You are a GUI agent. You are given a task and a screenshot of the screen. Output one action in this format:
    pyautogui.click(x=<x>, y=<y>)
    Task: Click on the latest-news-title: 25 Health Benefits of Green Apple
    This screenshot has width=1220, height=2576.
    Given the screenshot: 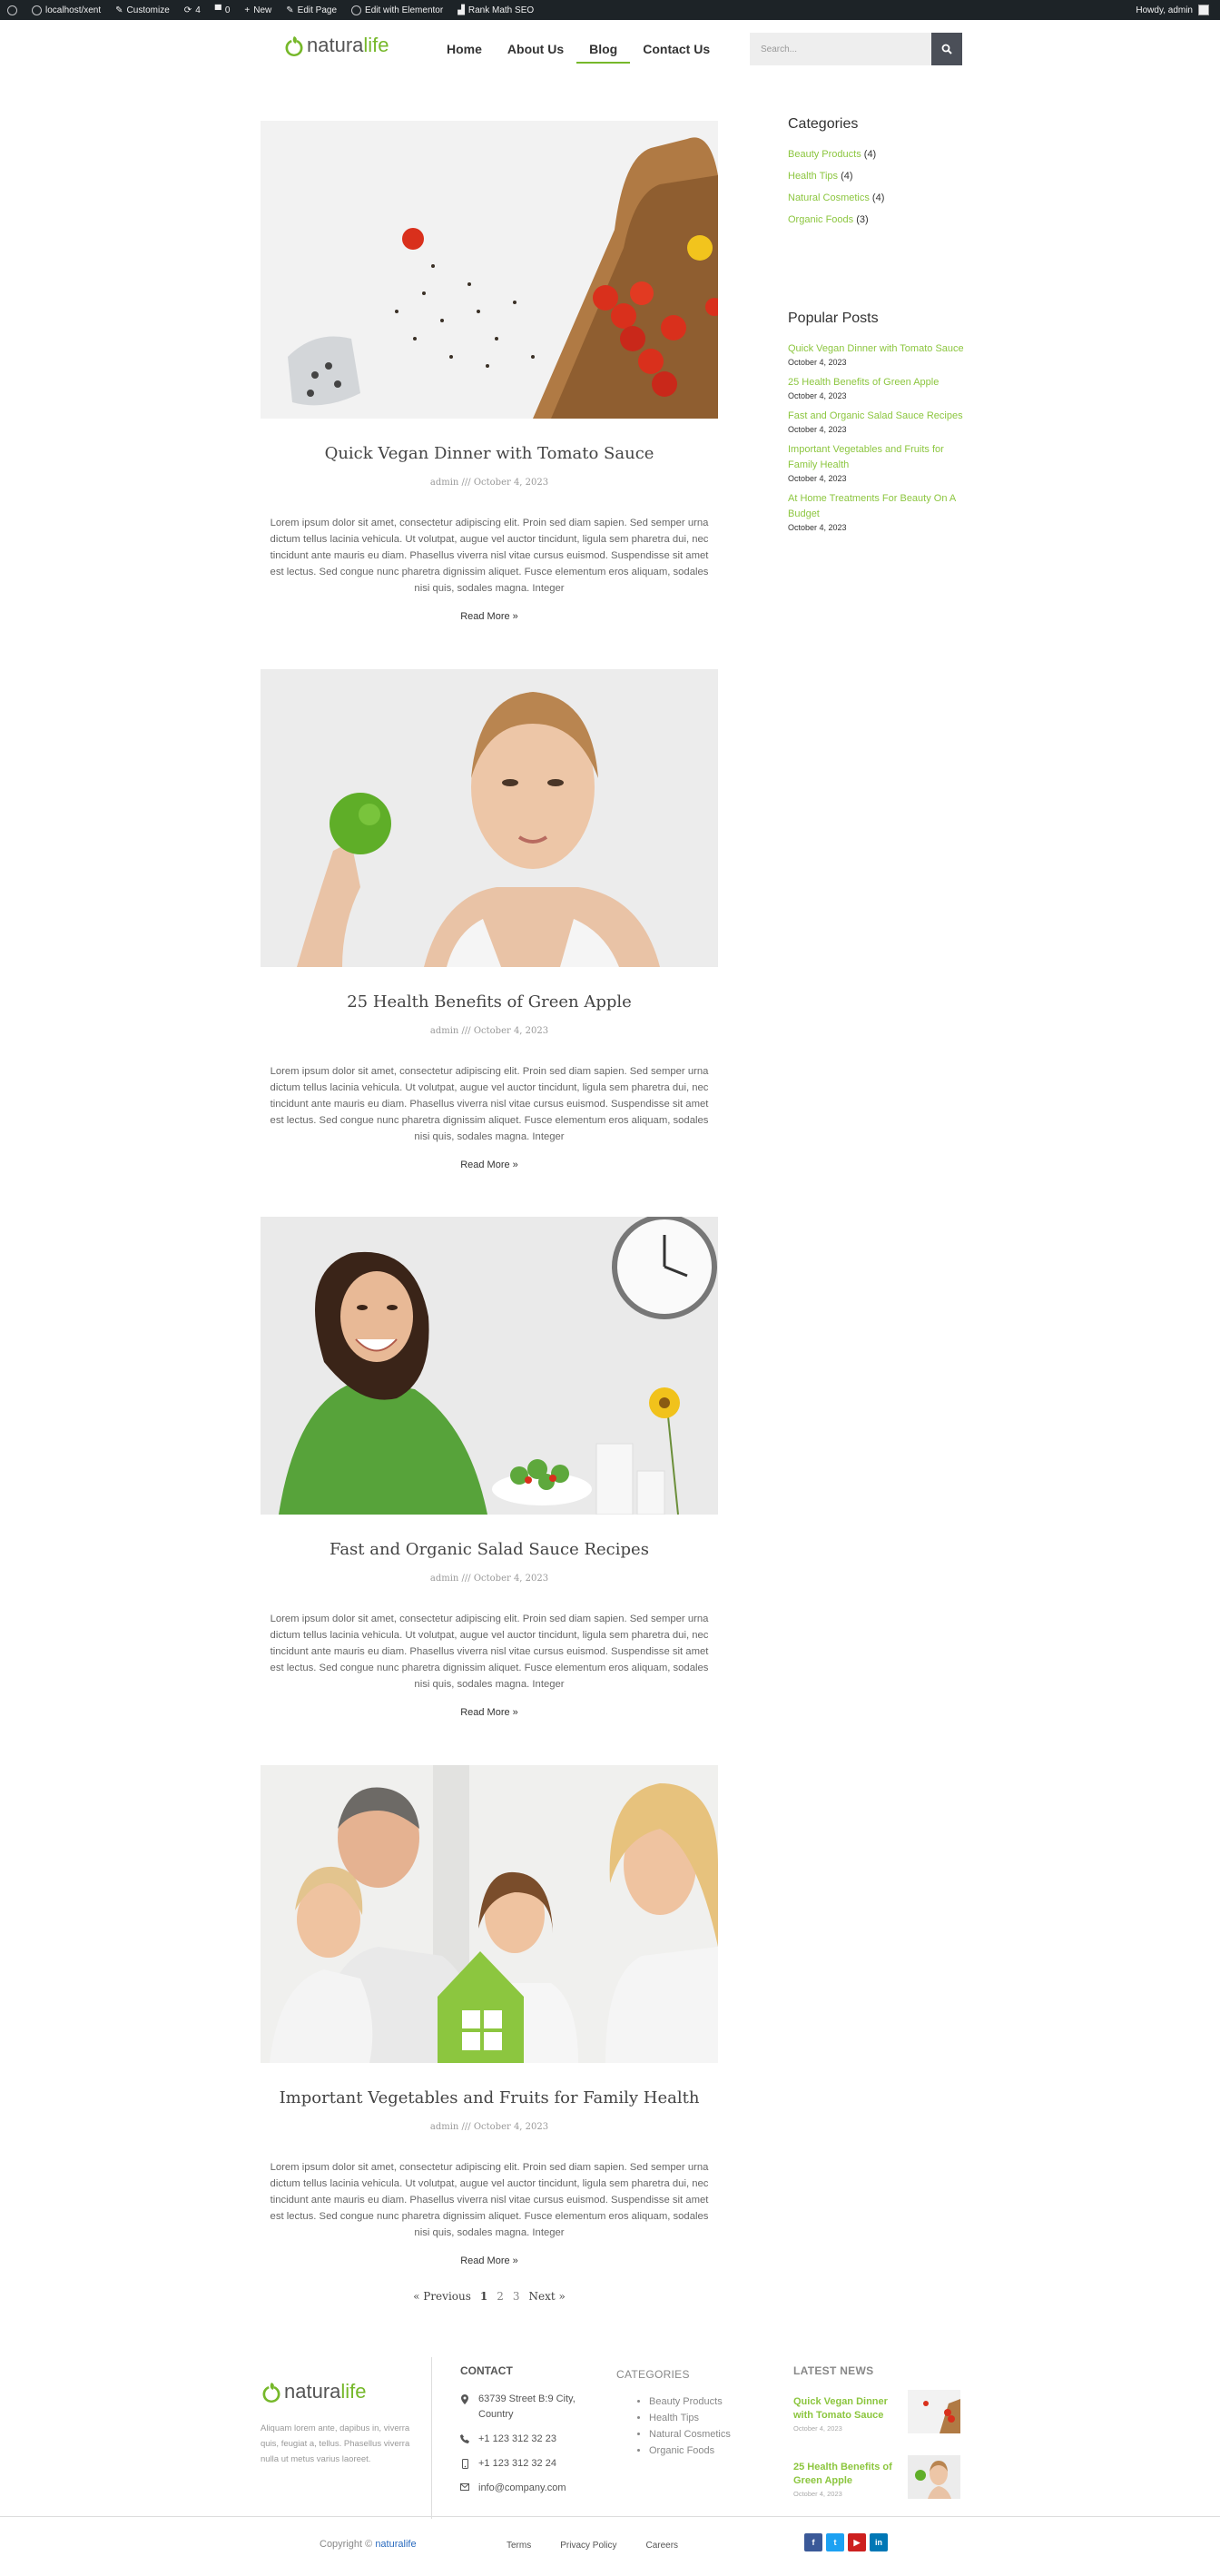 What is the action you would take?
    pyautogui.click(x=847, y=2474)
    